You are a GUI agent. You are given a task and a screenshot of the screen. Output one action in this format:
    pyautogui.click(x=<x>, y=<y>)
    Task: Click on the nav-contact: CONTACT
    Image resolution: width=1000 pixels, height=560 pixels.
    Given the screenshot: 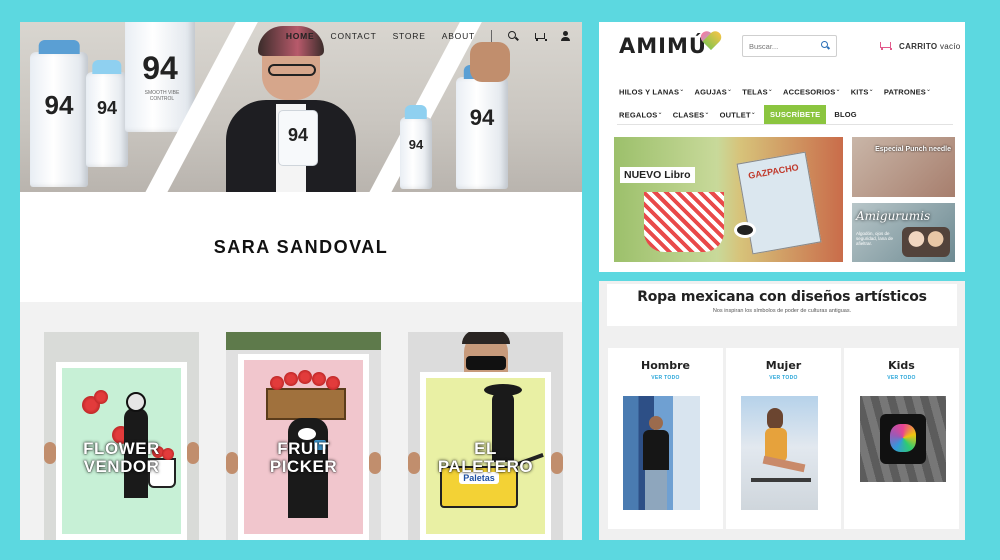 What is the action you would take?
    pyautogui.click(x=354, y=36)
    